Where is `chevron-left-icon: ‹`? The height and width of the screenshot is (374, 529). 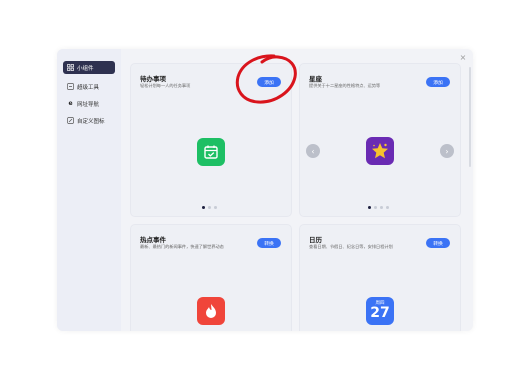 chevron-left-icon: ‹ is located at coordinates (313, 151).